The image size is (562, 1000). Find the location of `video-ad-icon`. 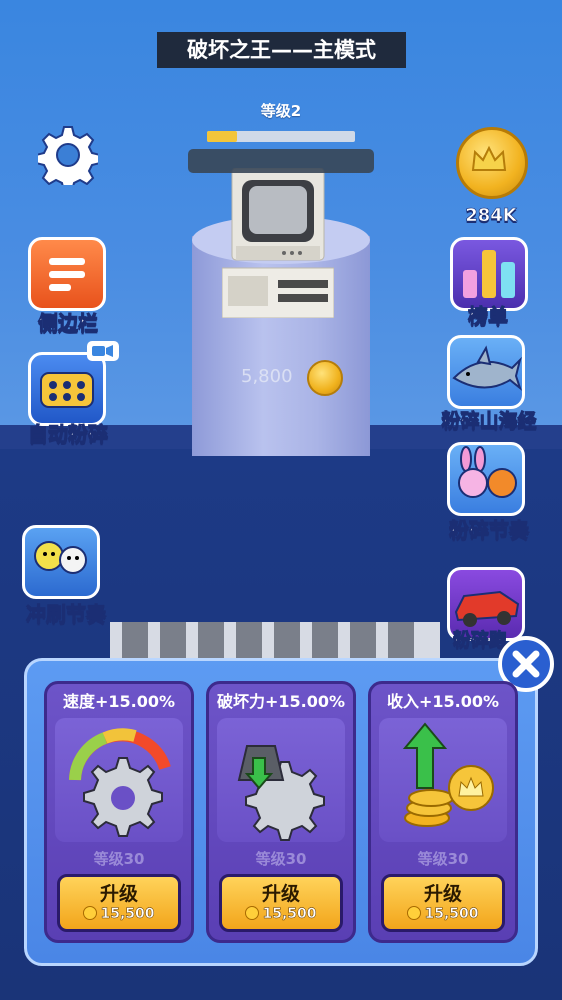

video-ad-icon is located at coordinates (103, 351).